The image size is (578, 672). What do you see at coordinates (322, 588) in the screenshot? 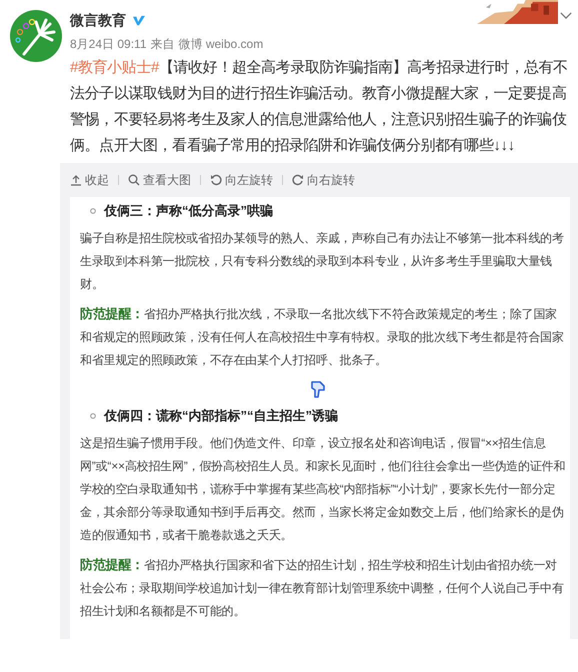
I see `warning-paragraph: 防范提醒：省招办严格执行国家和省下达的招生计划，招生学校和招生计划由省招办统一对社会公布；录取期间学校追加计划一律在教育部计划管理系统中调整，任何个人说自己手中有招生计划和名额都是不可能的。` at bounding box center [322, 588].